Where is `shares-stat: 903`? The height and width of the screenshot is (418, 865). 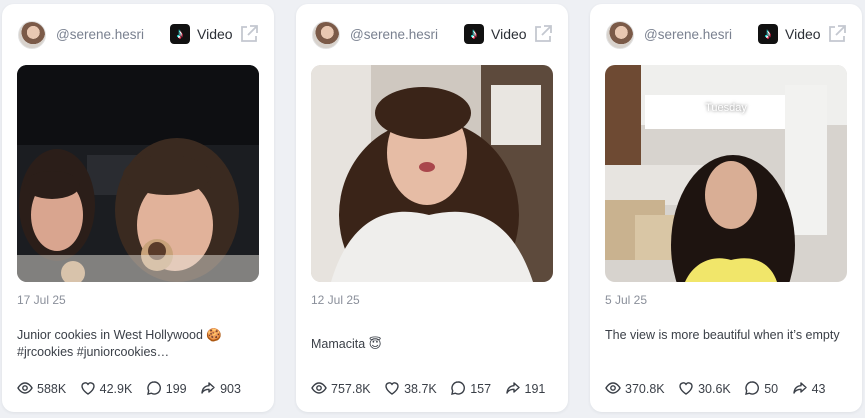
shares-stat: 903 is located at coordinates (220, 388).